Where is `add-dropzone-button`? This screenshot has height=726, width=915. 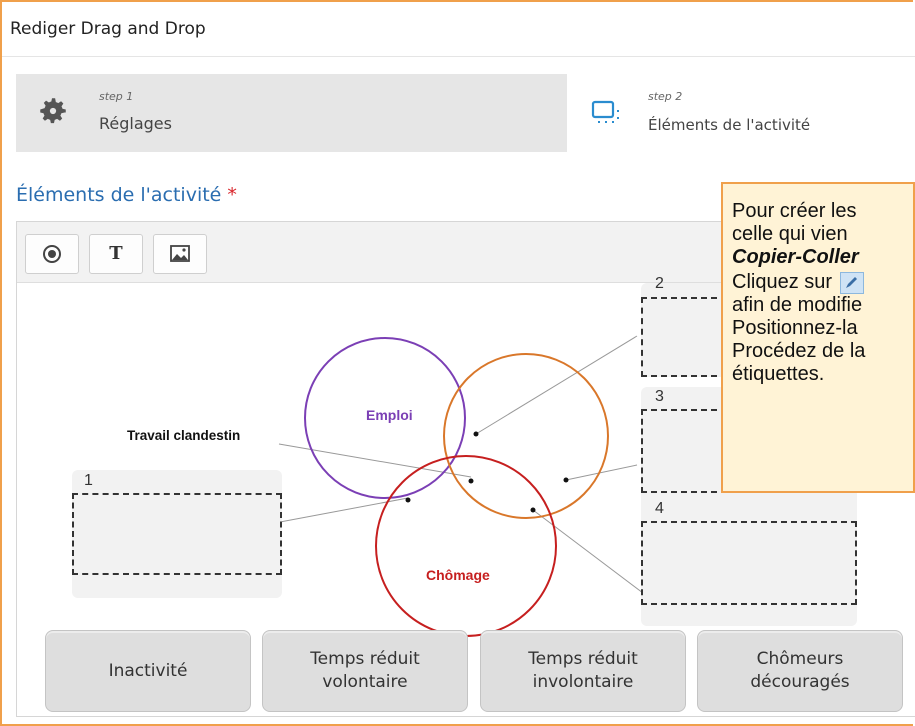 add-dropzone-button is located at coordinates (52, 254).